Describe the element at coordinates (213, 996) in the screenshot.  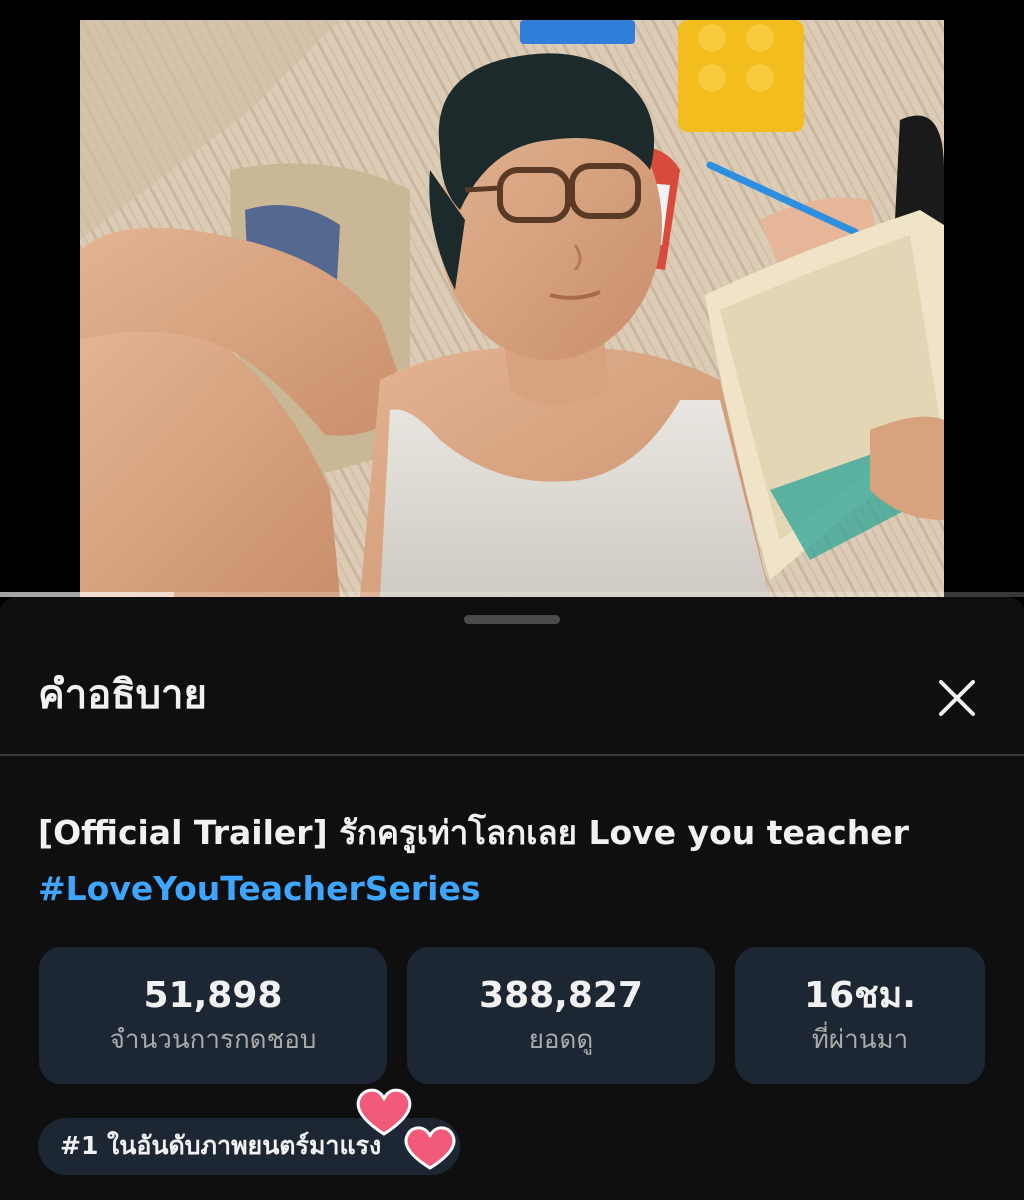
I see `likes-count: 51,898` at that location.